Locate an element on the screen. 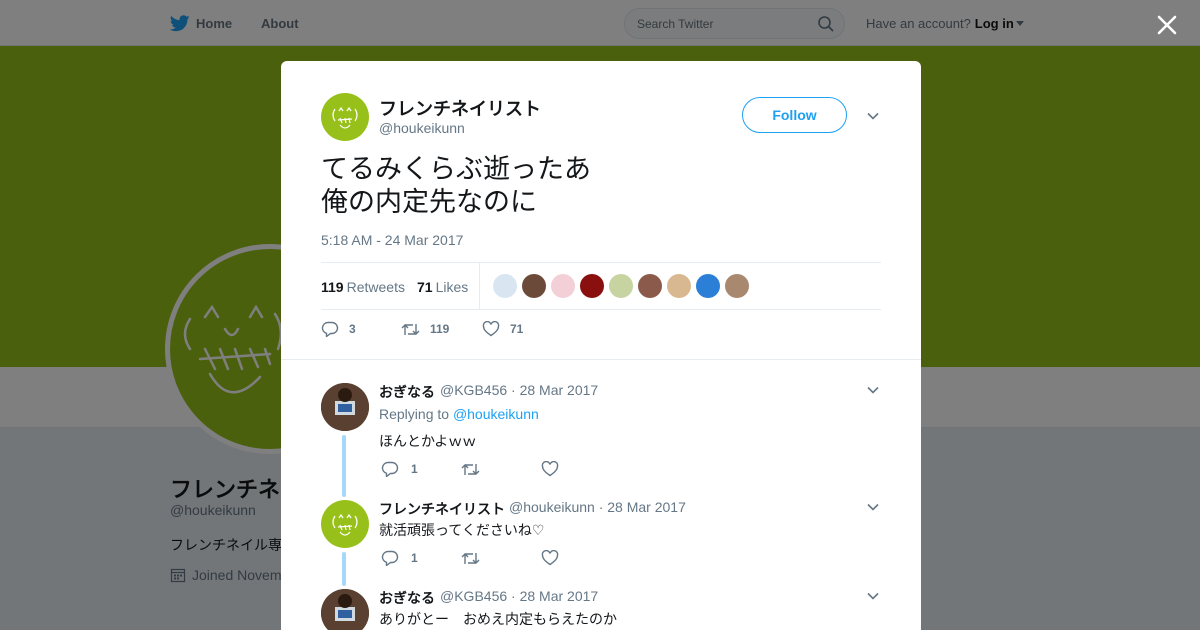 The width and height of the screenshot is (1200, 630). likes-stat: 71 Likes is located at coordinates (442, 287).